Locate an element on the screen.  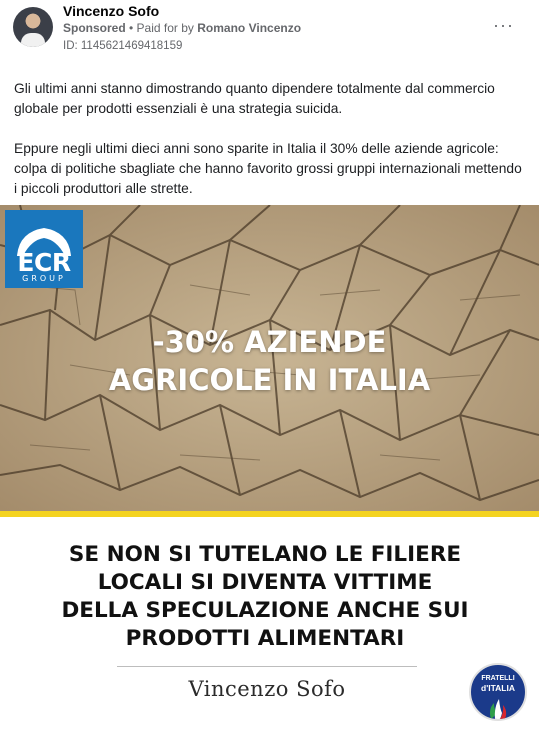
author-name: Vincenzo Sofo is located at coordinates (111, 11).